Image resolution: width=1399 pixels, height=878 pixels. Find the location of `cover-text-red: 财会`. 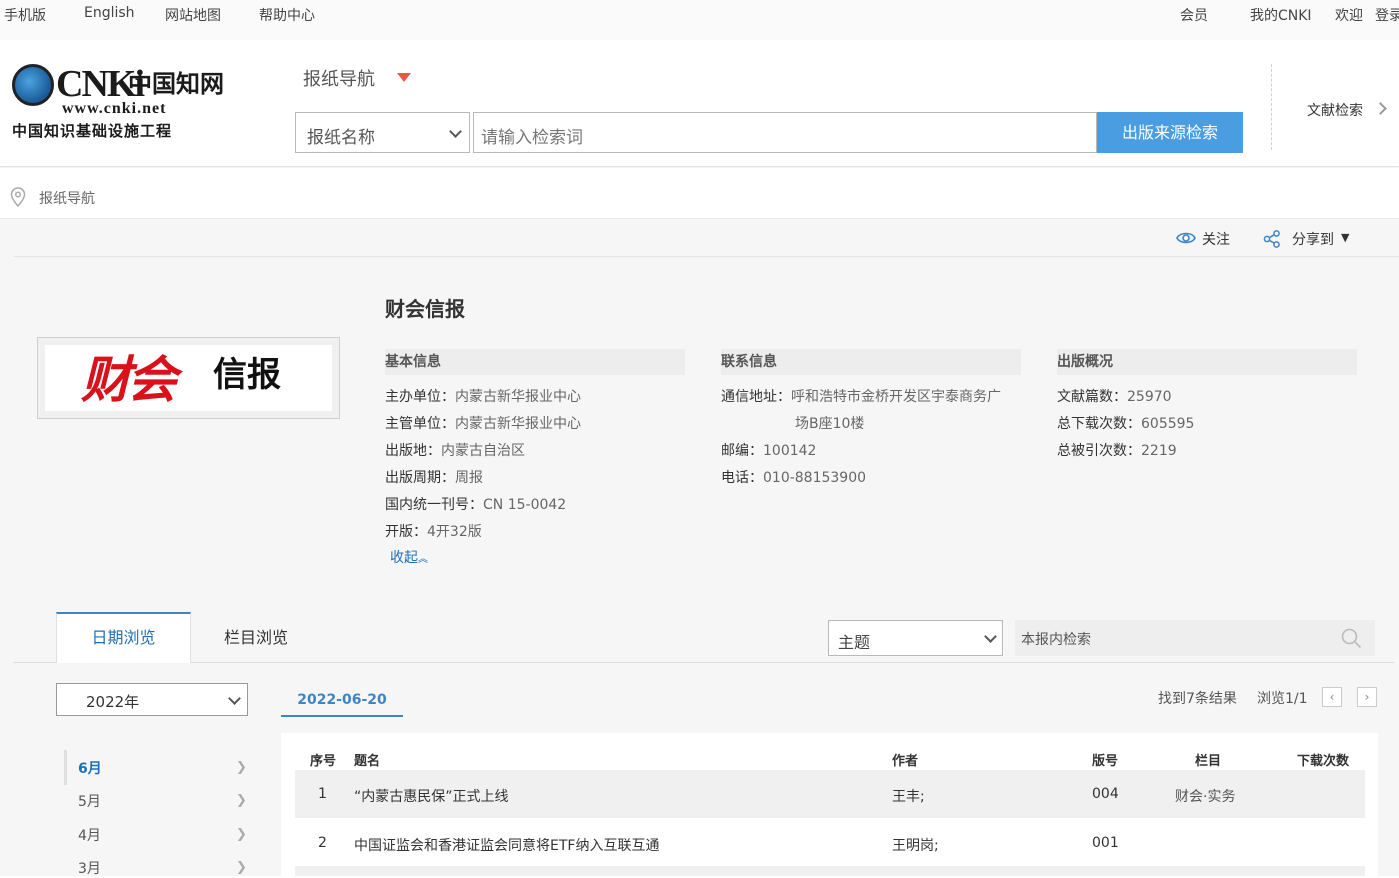

cover-text-red: 财会 is located at coordinates (129, 379).